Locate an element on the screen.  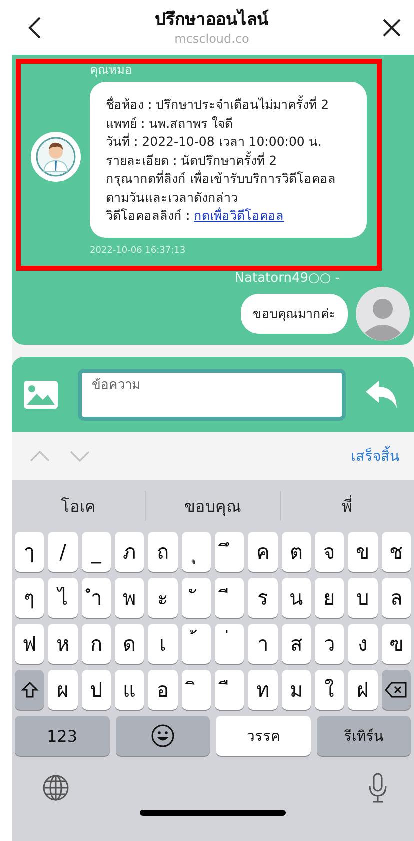
letter-key: ล is located at coordinates (396, 598).